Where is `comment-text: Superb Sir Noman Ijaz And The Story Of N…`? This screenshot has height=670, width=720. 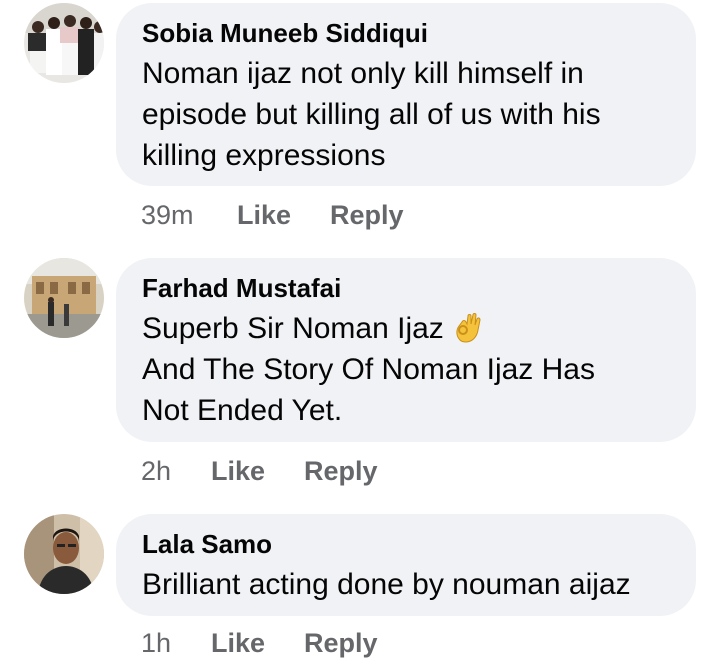
comment-text: Superb Sir Noman Ijaz And The Story Of N… is located at coordinates (406, 369).